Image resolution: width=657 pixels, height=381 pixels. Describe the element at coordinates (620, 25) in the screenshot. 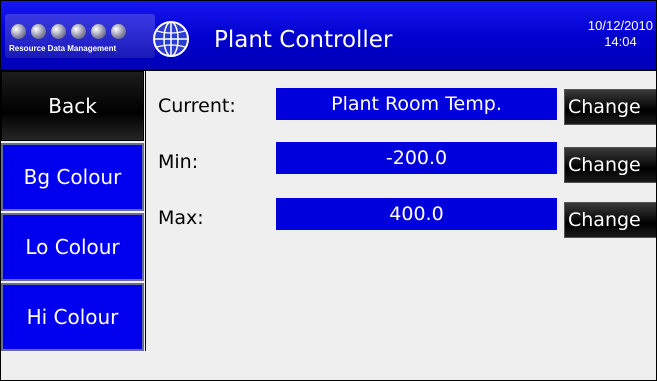

I see `date-text: 10/12/2010` at that location.